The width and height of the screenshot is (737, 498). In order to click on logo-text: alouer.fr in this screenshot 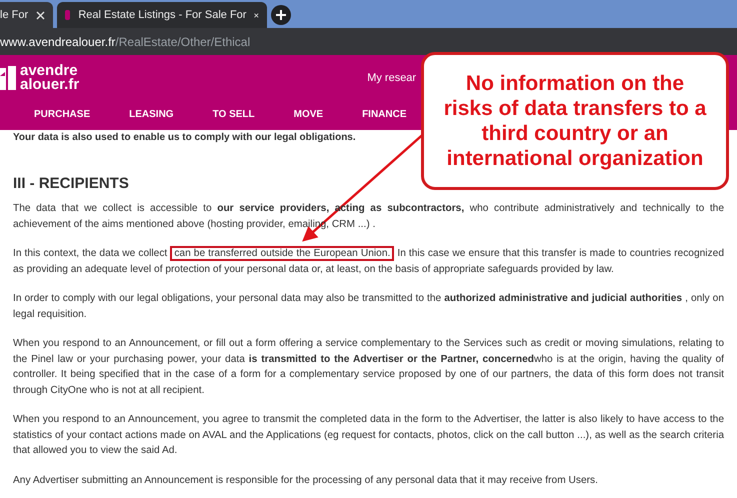, I will do `click(50, 85)`.